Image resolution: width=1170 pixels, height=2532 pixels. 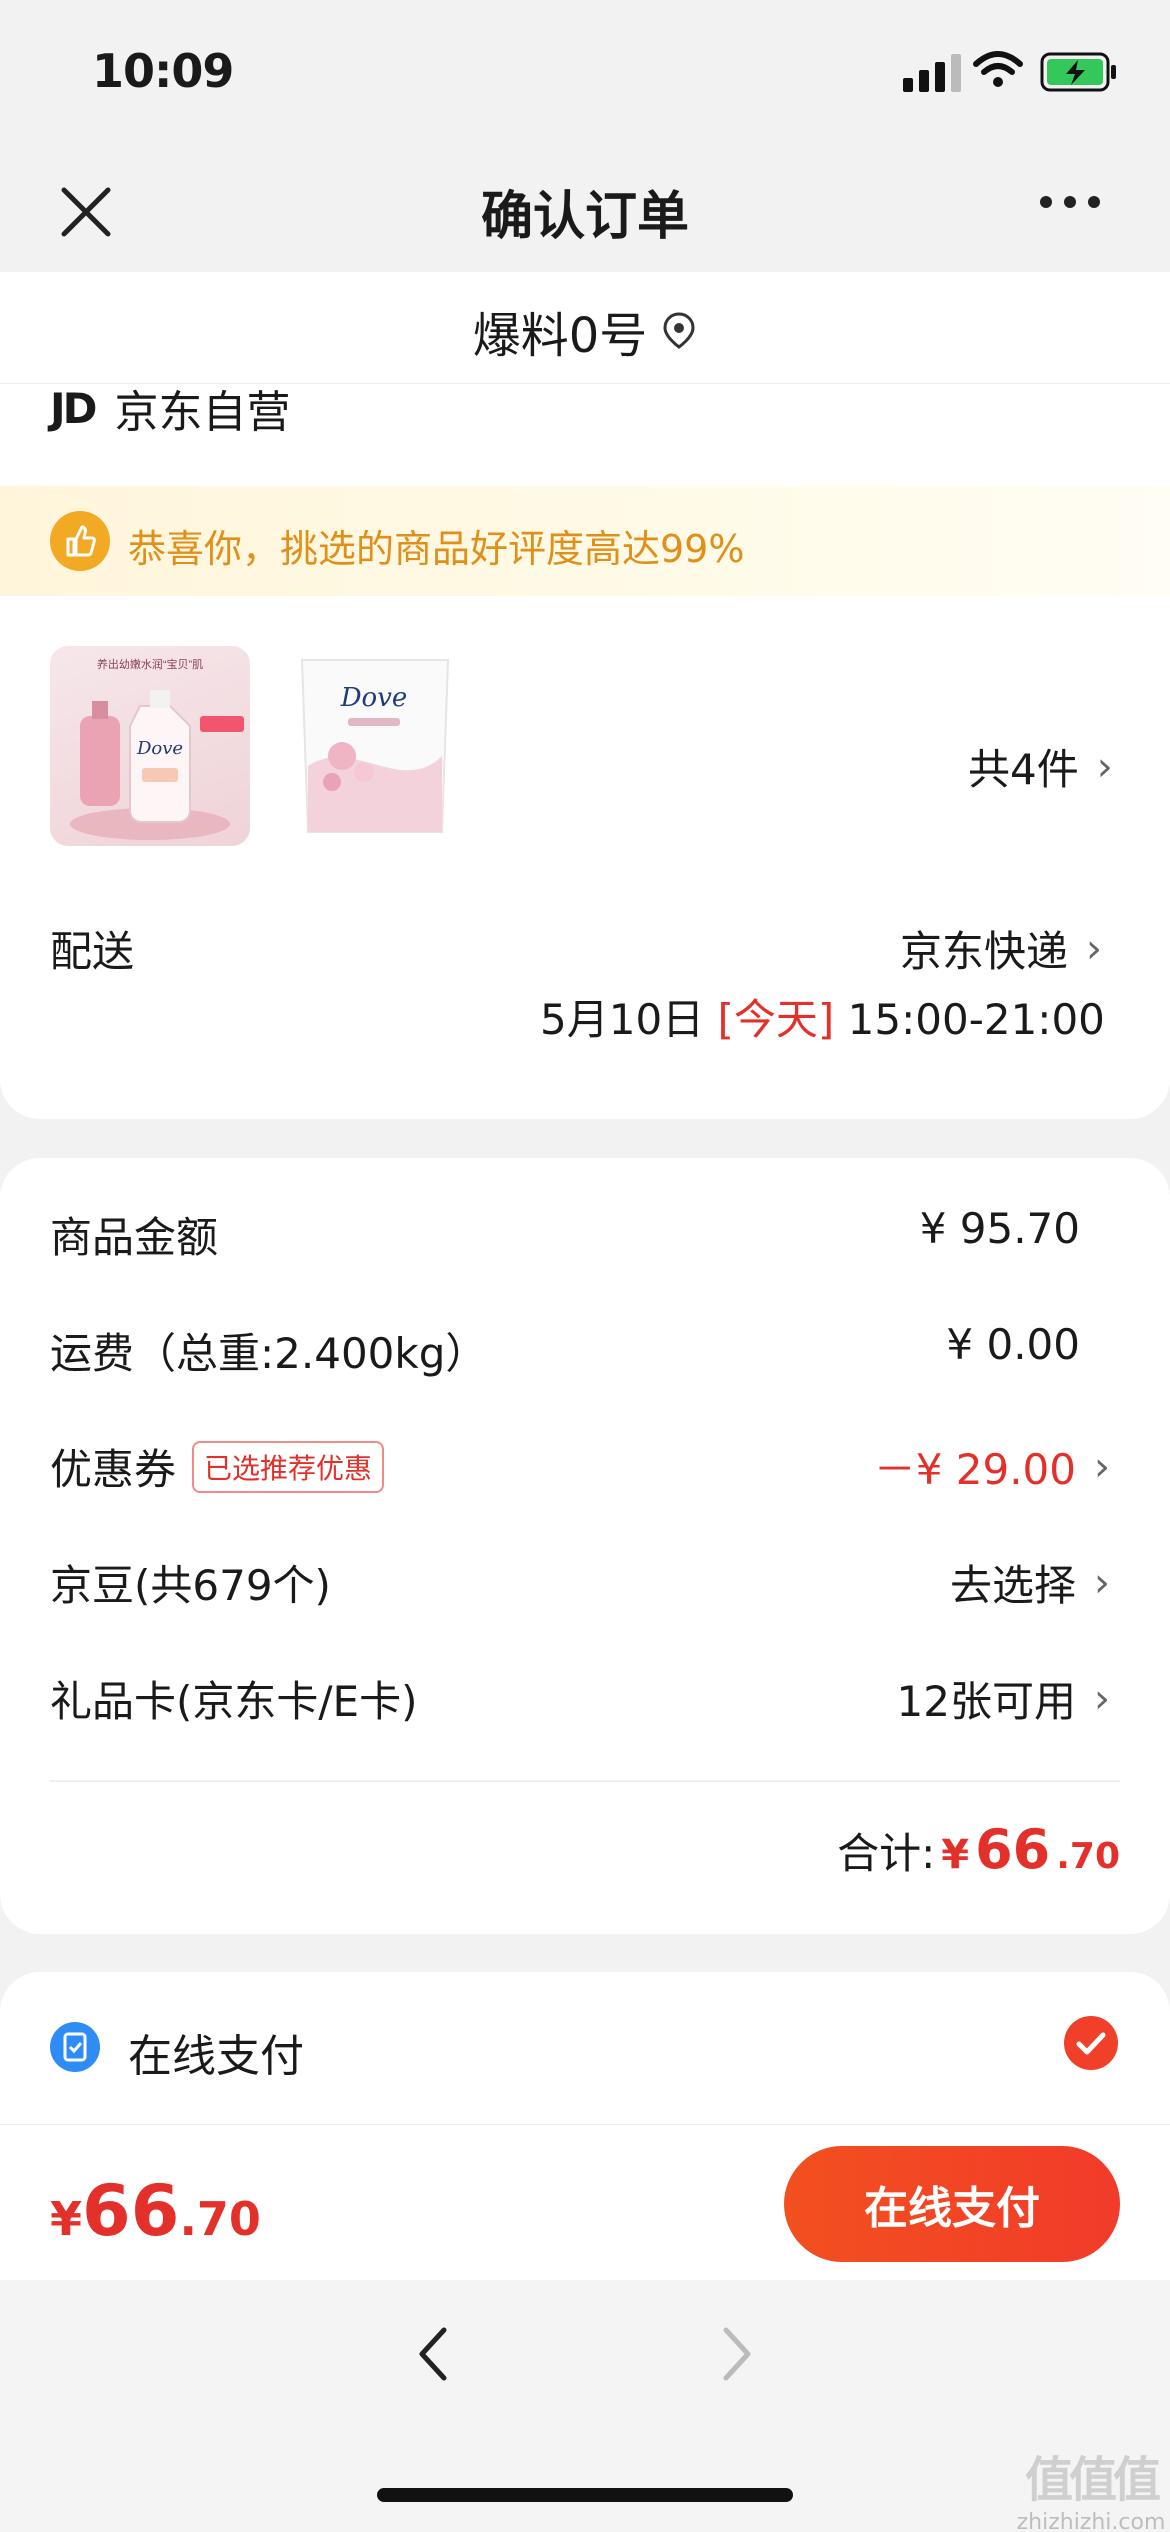 I want to click on watermark-url: zhizhizhi.com, so click(x=1091, y=2521).